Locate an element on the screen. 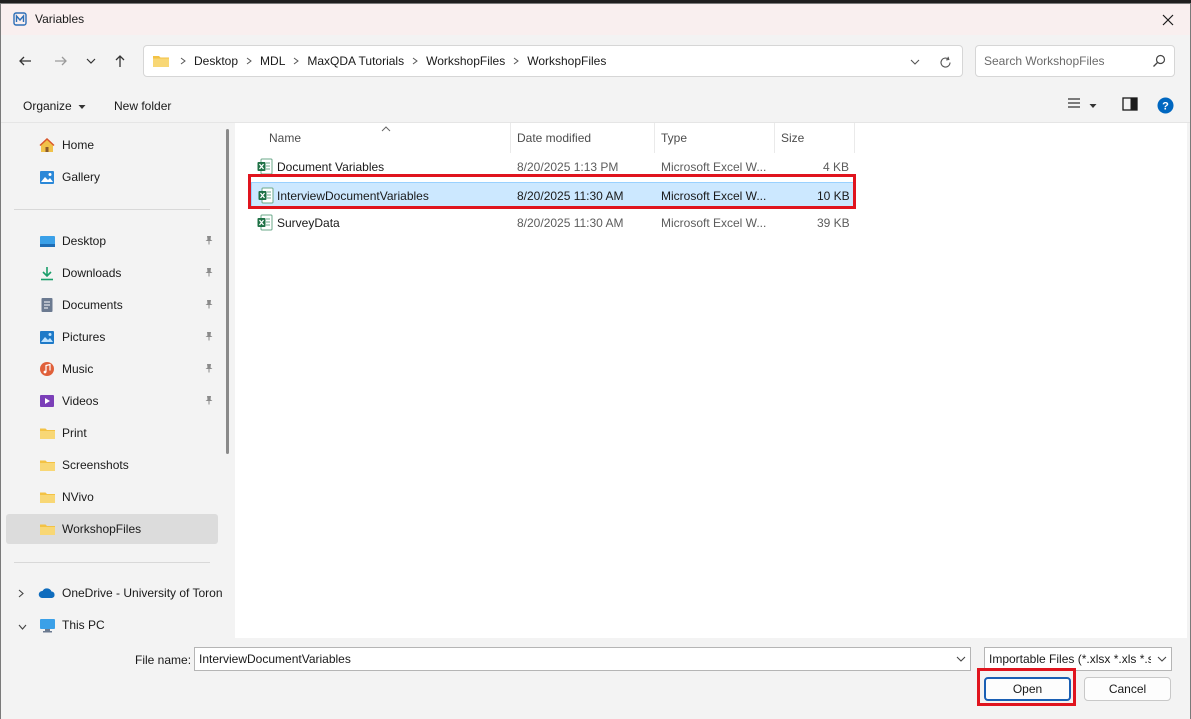 The image size is (1191, 719). sidebar-item-label: Desktop is located at coordinates (84, 241).